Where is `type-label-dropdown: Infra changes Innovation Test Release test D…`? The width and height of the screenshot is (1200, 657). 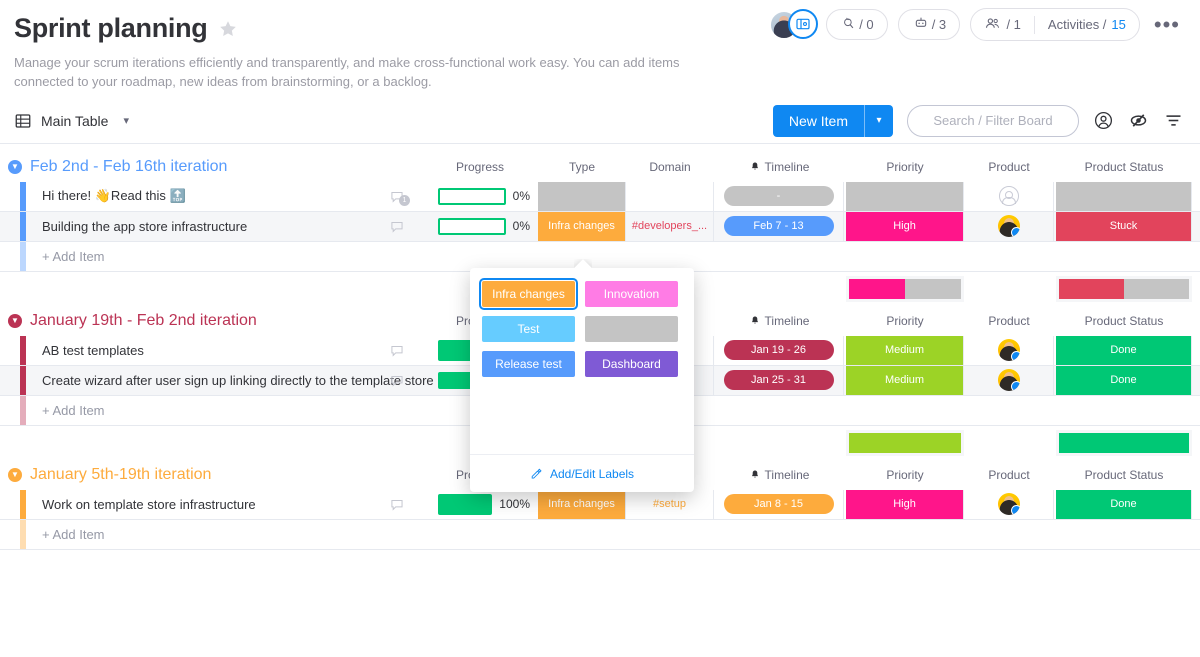 type-label-dropdown: Infra changes Innovation Test Release test D… is located at coordinates (582, 380).